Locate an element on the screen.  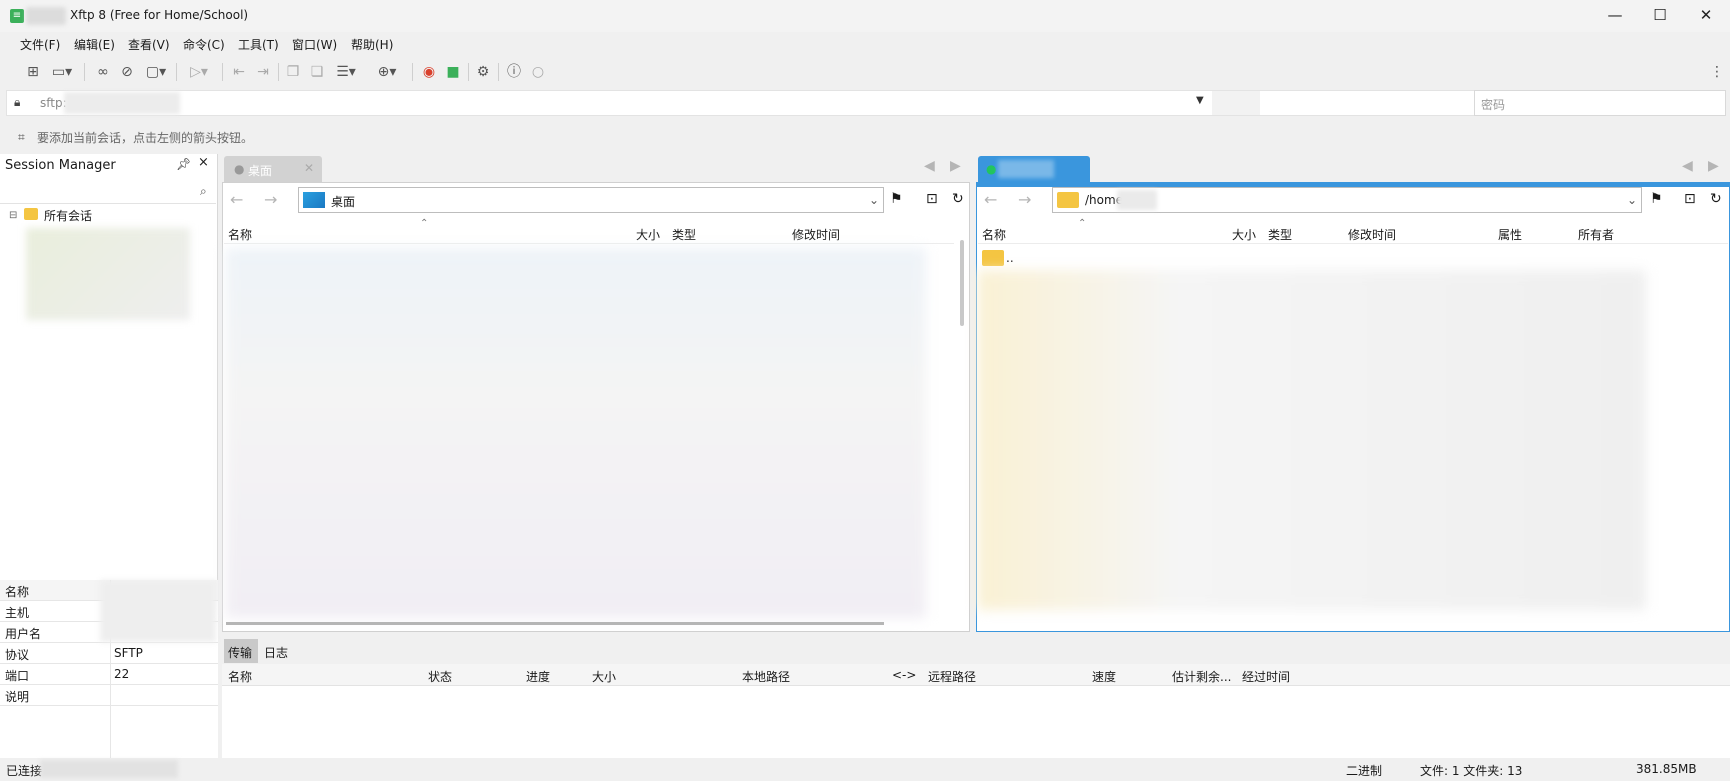
tree-collapse-icon: ⊟ is located at coordinates (13, 215).